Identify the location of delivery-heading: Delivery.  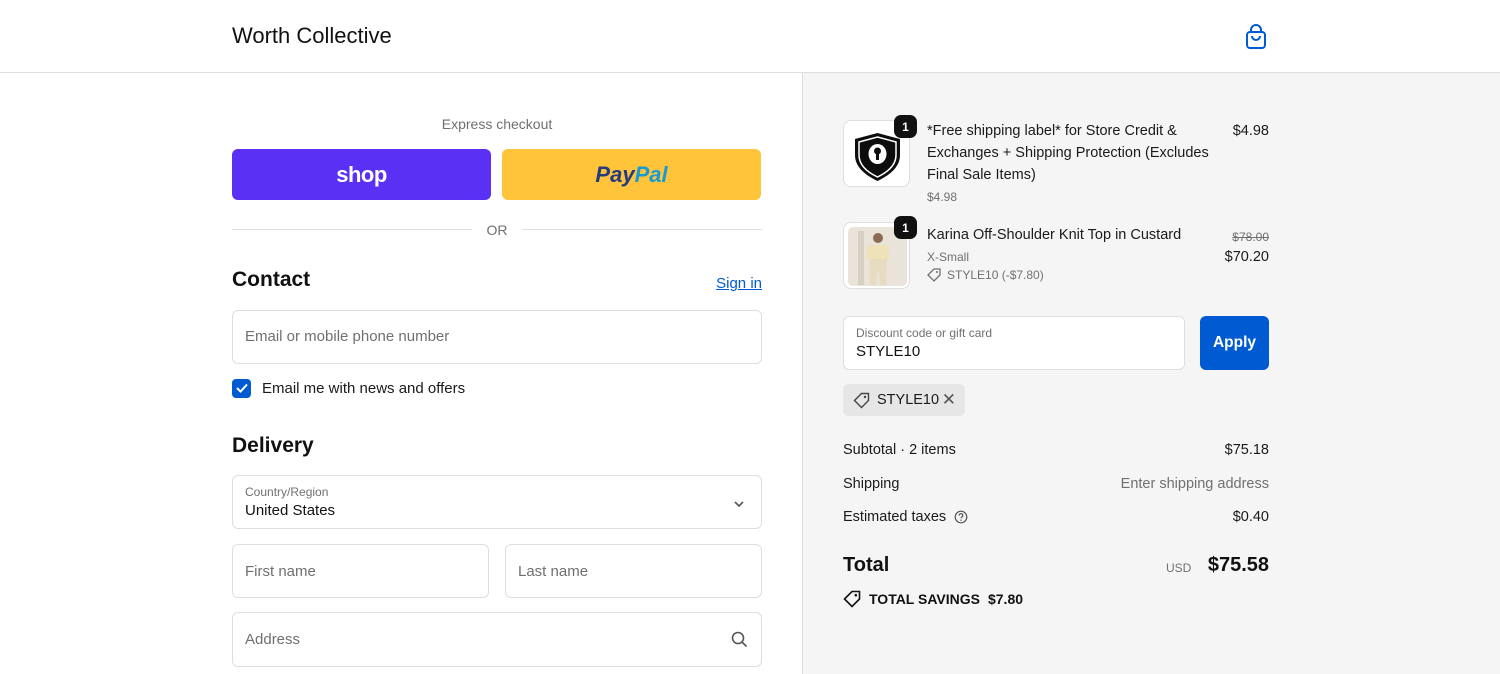
(273, 445).